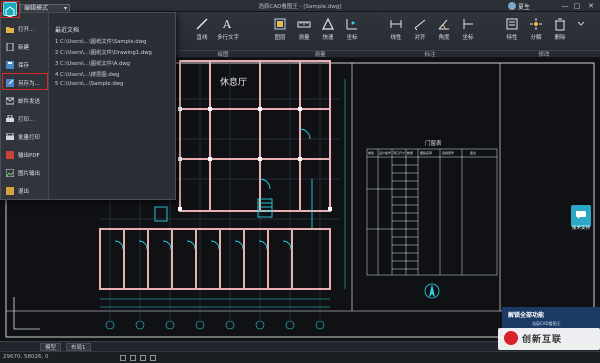 The height and width of the screenshot is (363, 600). What do you see at coordinates (468, 24) in the screenshot?
I see `ordinate-dim-icon` at bounding box center [468, 24].